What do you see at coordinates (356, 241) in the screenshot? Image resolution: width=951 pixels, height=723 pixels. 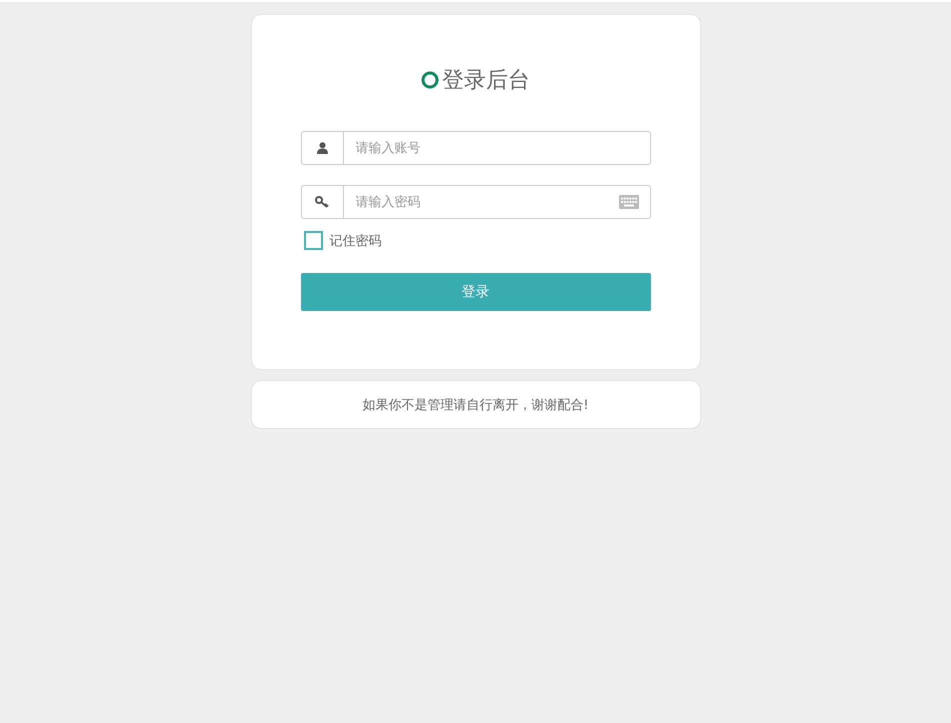 I see `remember-label: 记住密码` at bounding box center [356, 241].